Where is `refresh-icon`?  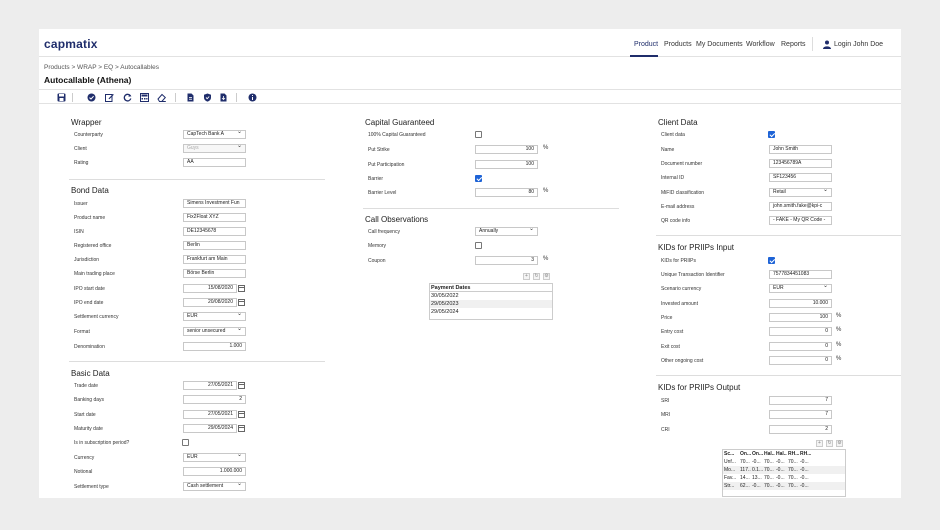
refresh-icon is located at coordinates (127, 97).